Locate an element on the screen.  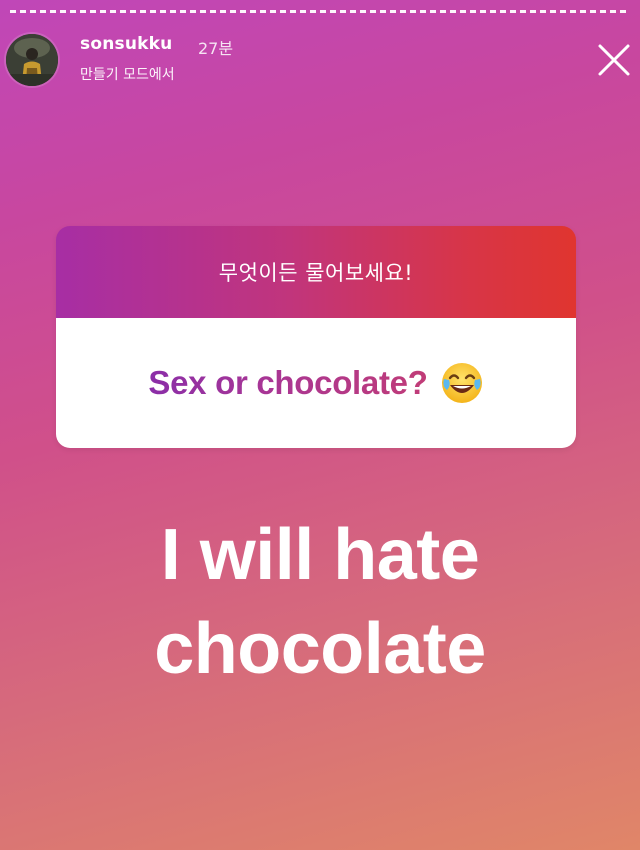
question-sticker-body: Sex or chocolate? is located at coordinates (316, 383).